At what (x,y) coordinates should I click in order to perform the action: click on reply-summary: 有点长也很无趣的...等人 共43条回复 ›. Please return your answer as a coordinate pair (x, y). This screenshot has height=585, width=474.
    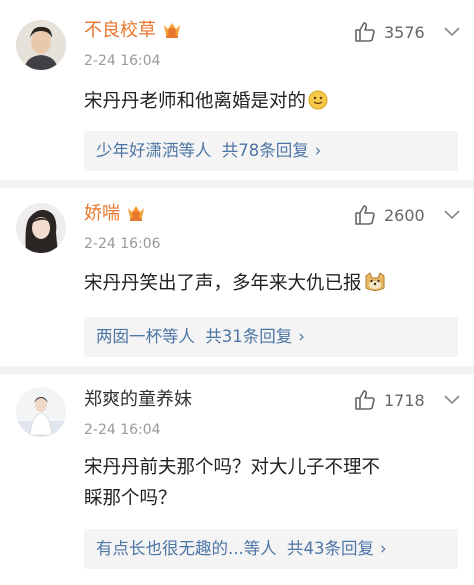
    Looking at the image, I should click on (271, 549).